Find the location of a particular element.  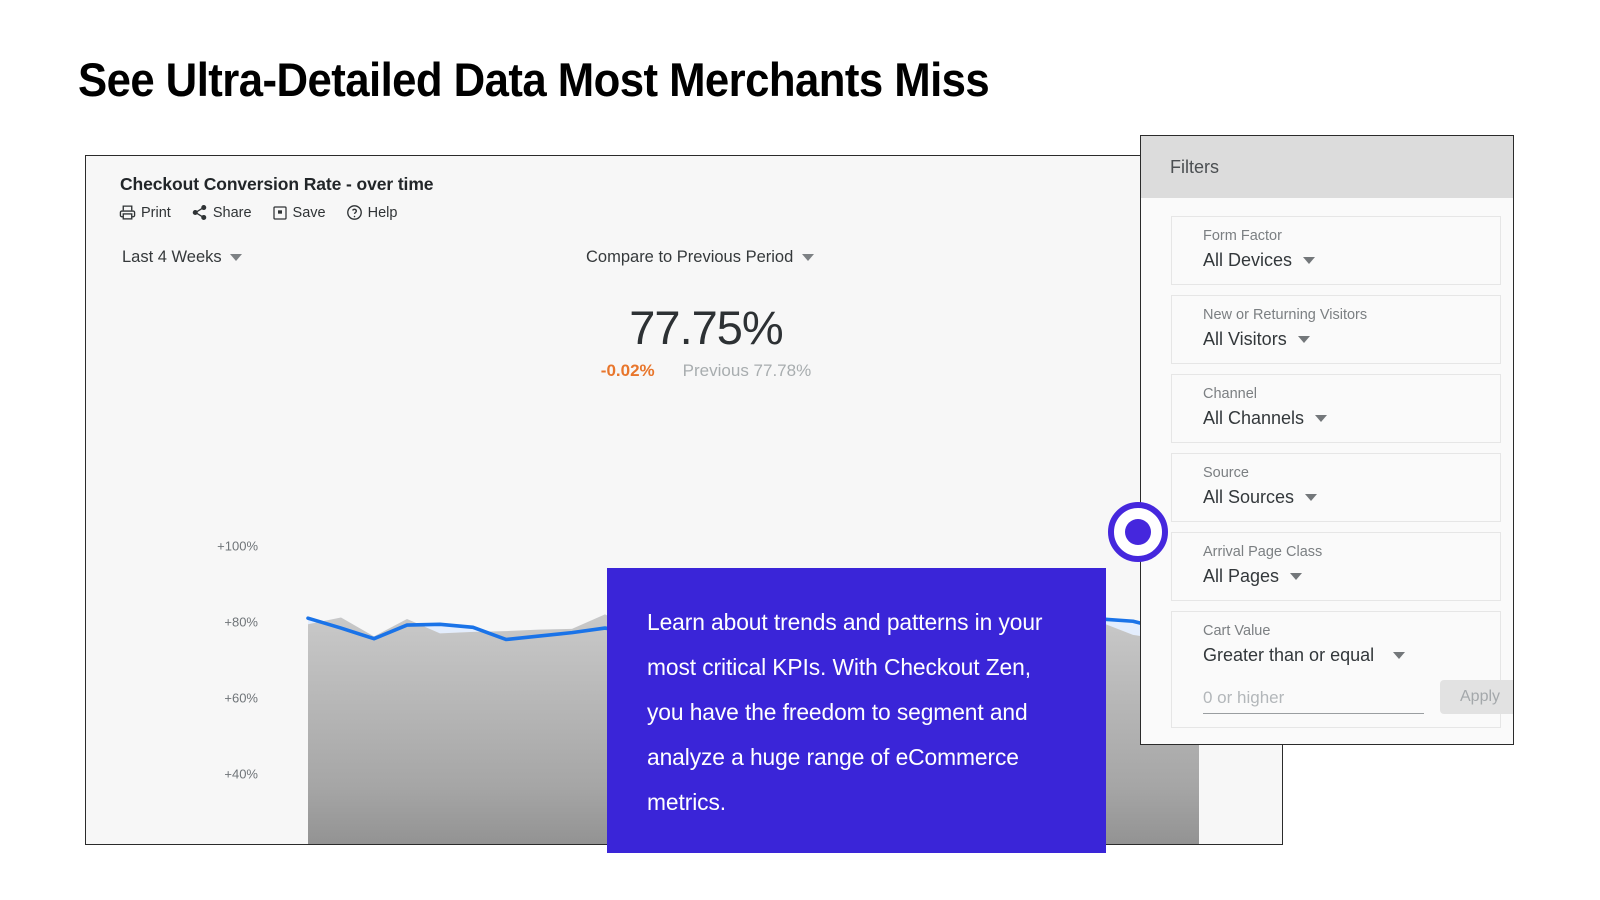

filter-label: Source is located at coordinates (1226, 473).